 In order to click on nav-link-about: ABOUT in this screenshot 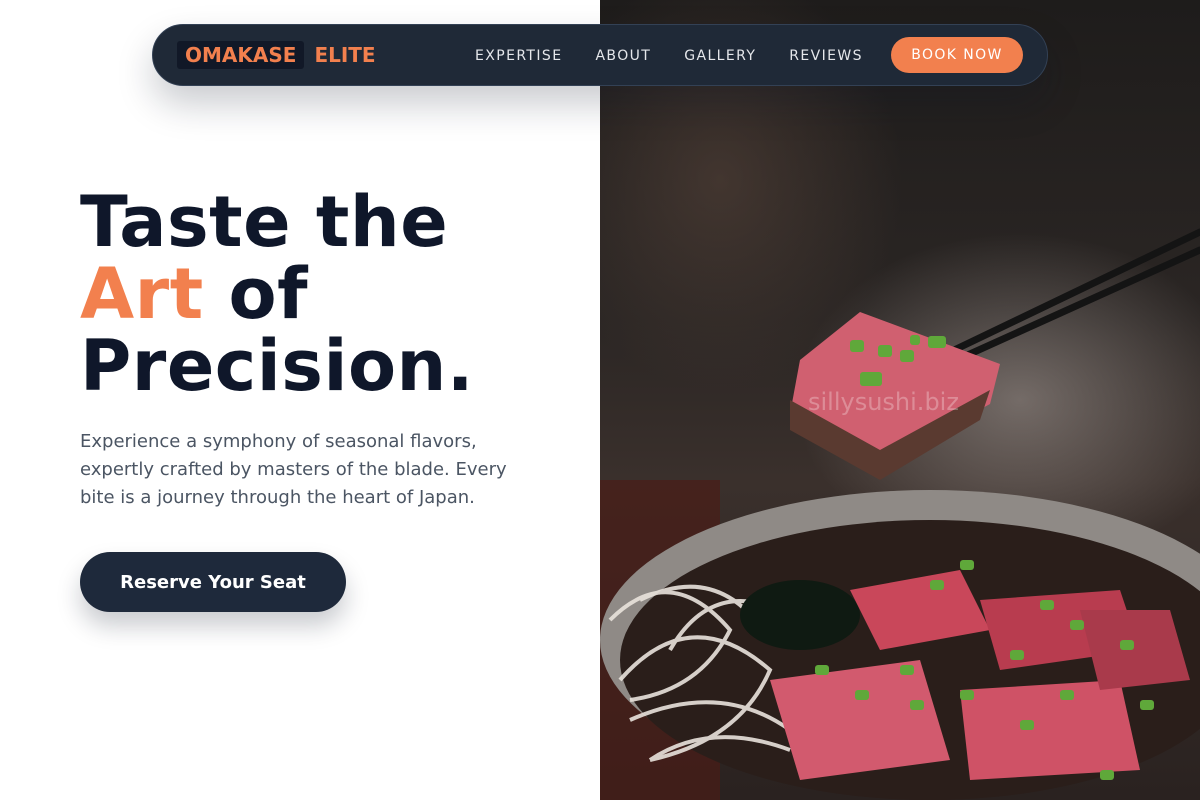, I will do `click(623, 56)`.